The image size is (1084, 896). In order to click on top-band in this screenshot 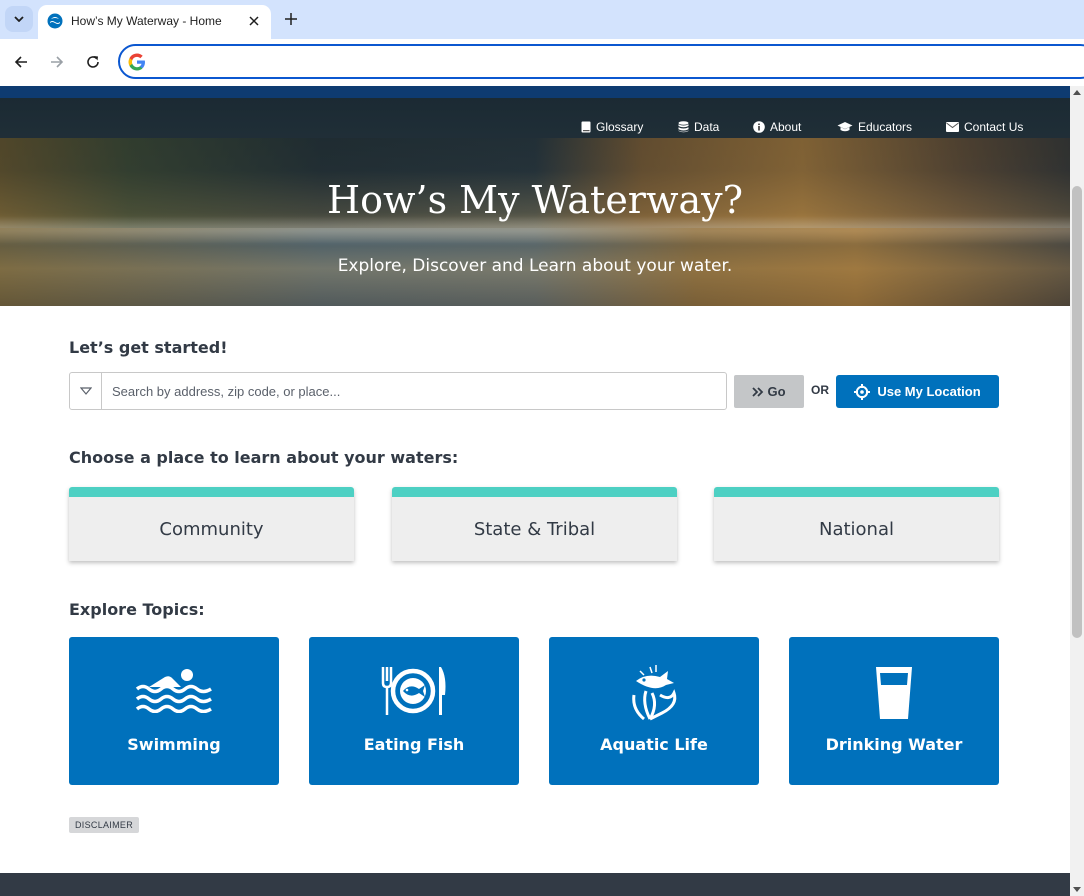, I will do `click(535, 92)`.